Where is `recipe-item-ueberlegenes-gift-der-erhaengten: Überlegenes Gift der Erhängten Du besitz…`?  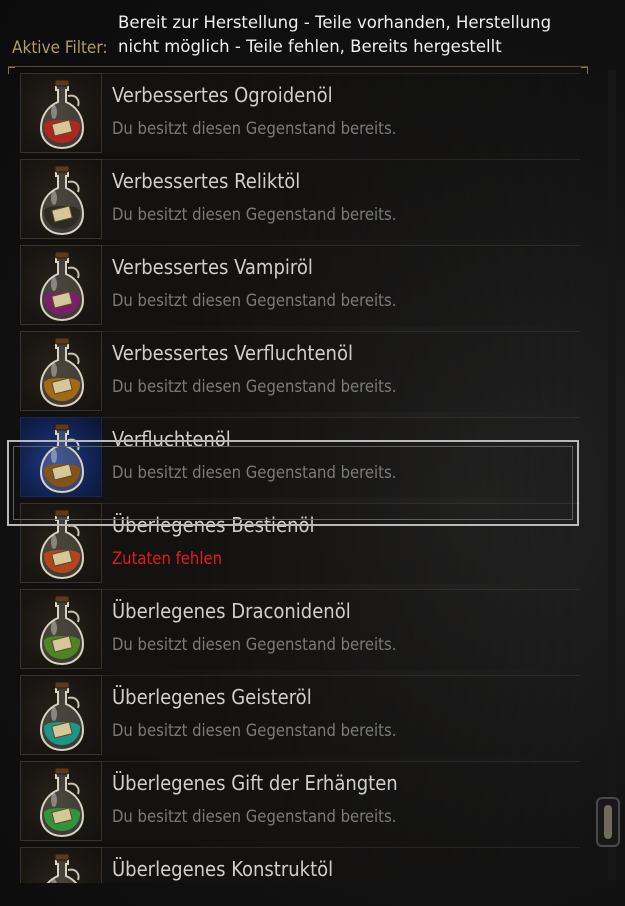
recipe-item-ueberlegenes-gift-der-erhaengten: Überlegenes Gift der Erhängten Du besitz… is located at coordinates (300, 801).